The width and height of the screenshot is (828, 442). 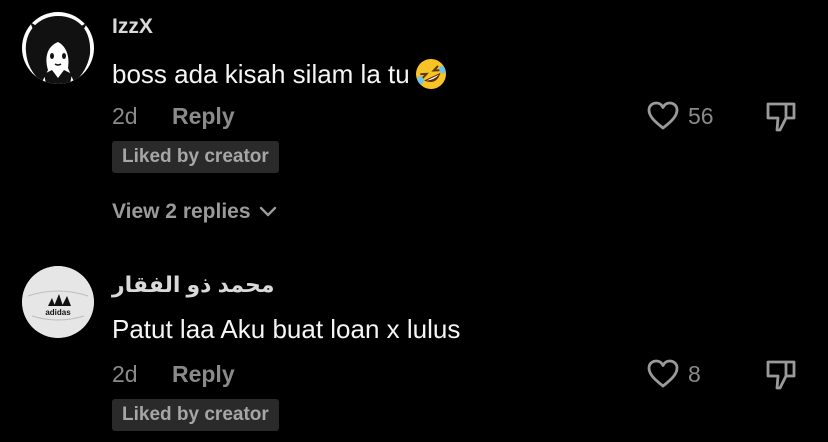 I want to click on username: IzzX, so click(x=132, y=27).